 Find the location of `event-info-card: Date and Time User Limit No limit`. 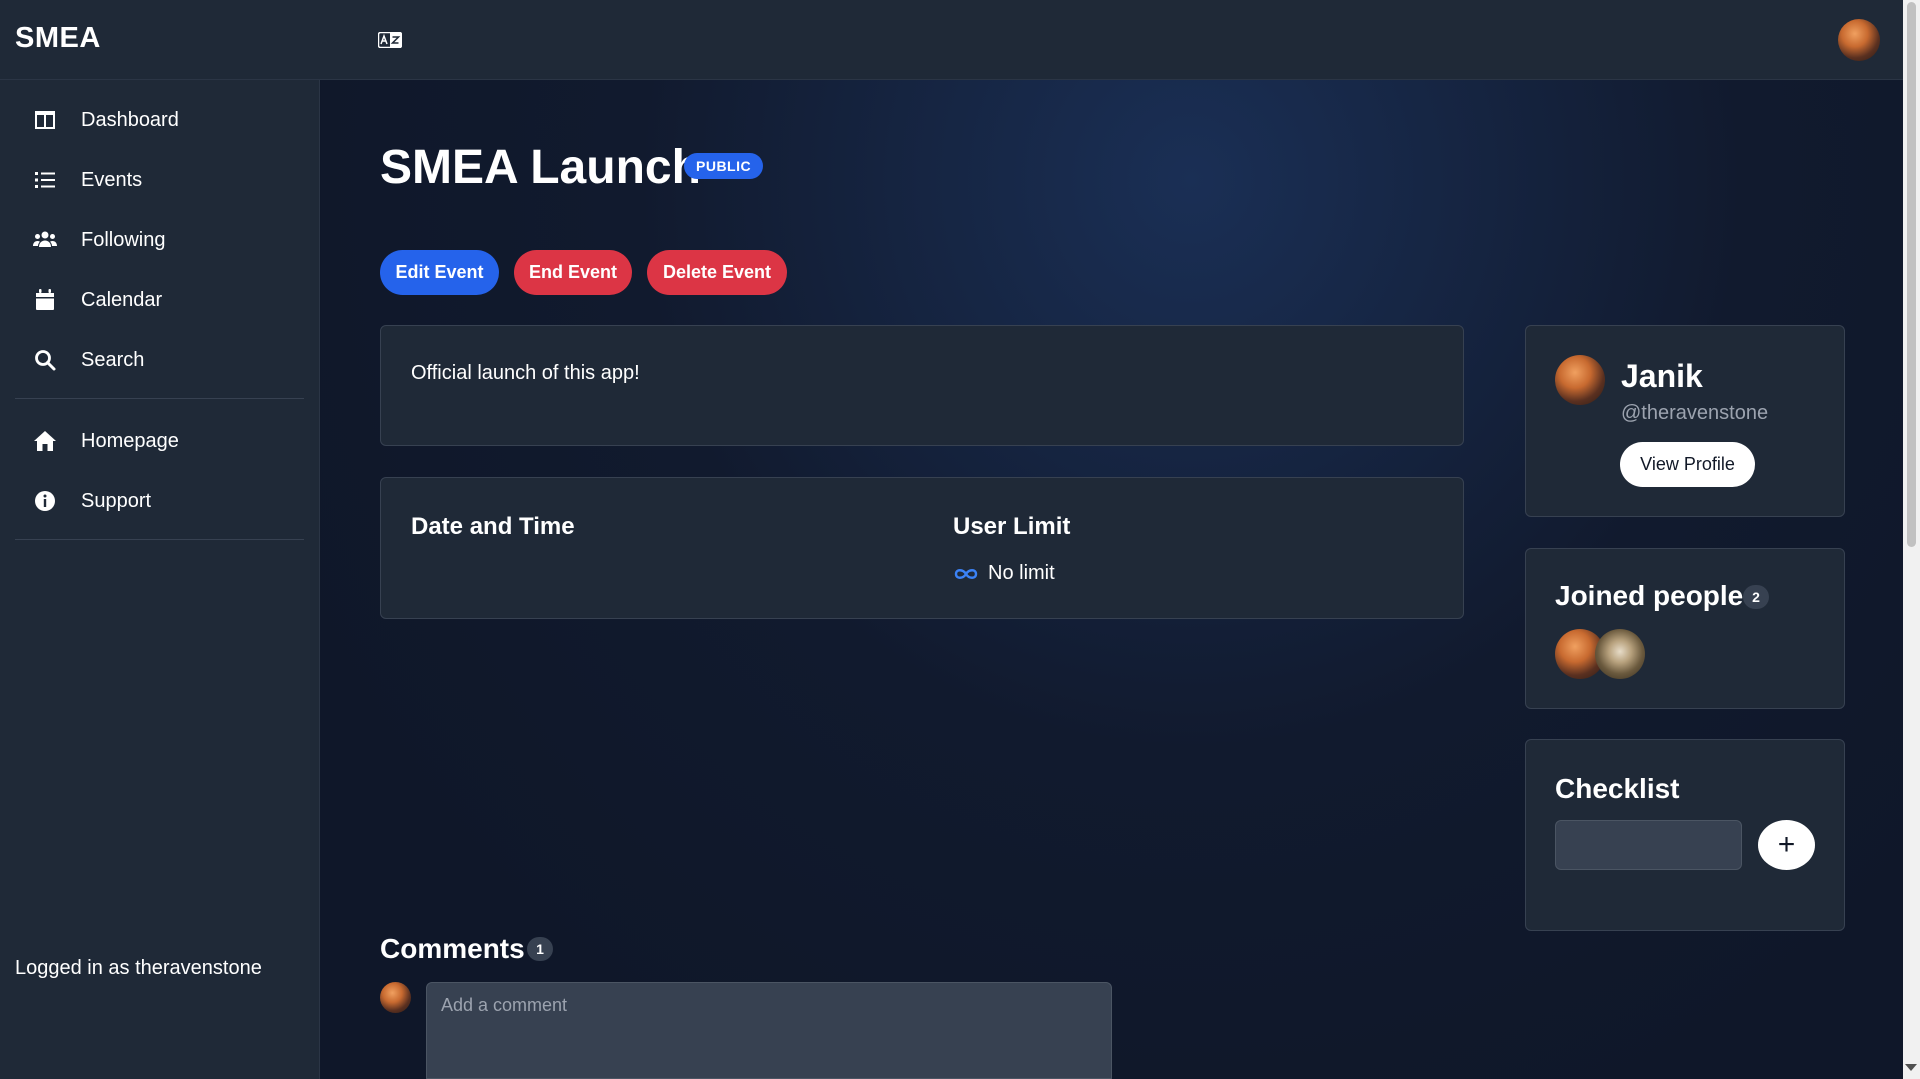

event-info-card: Date and Time User Limit No limit is located at coordinates (922, 548).